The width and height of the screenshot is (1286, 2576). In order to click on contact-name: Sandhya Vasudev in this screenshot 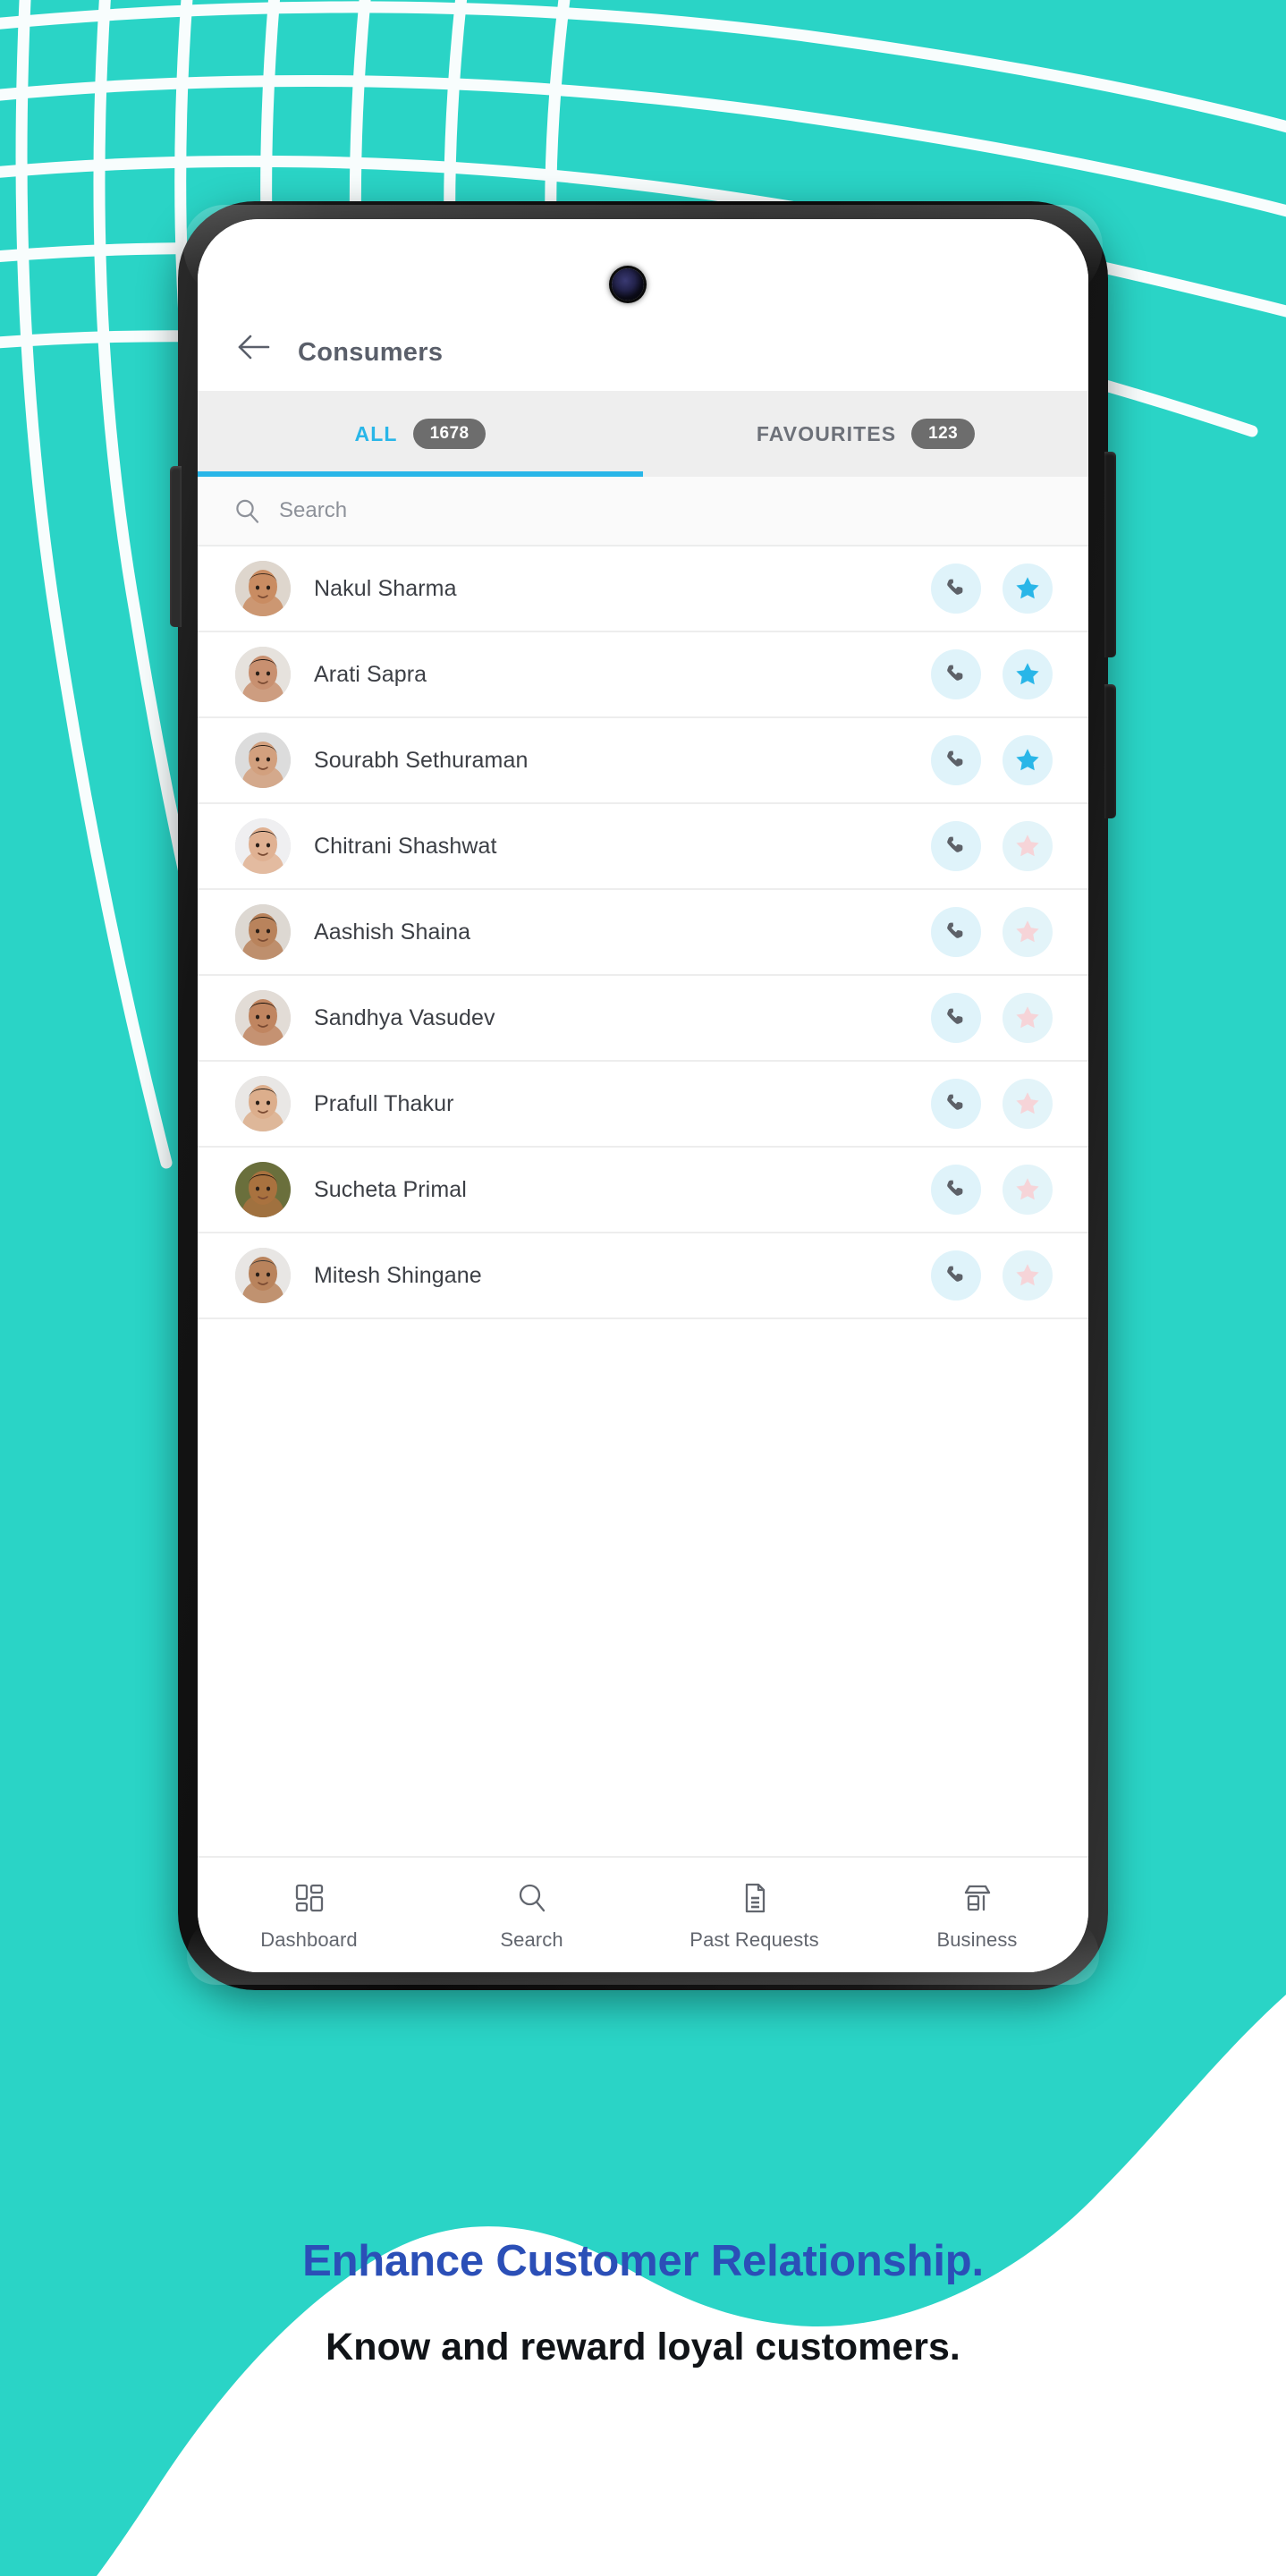, I will do `click(404, 1017)`.